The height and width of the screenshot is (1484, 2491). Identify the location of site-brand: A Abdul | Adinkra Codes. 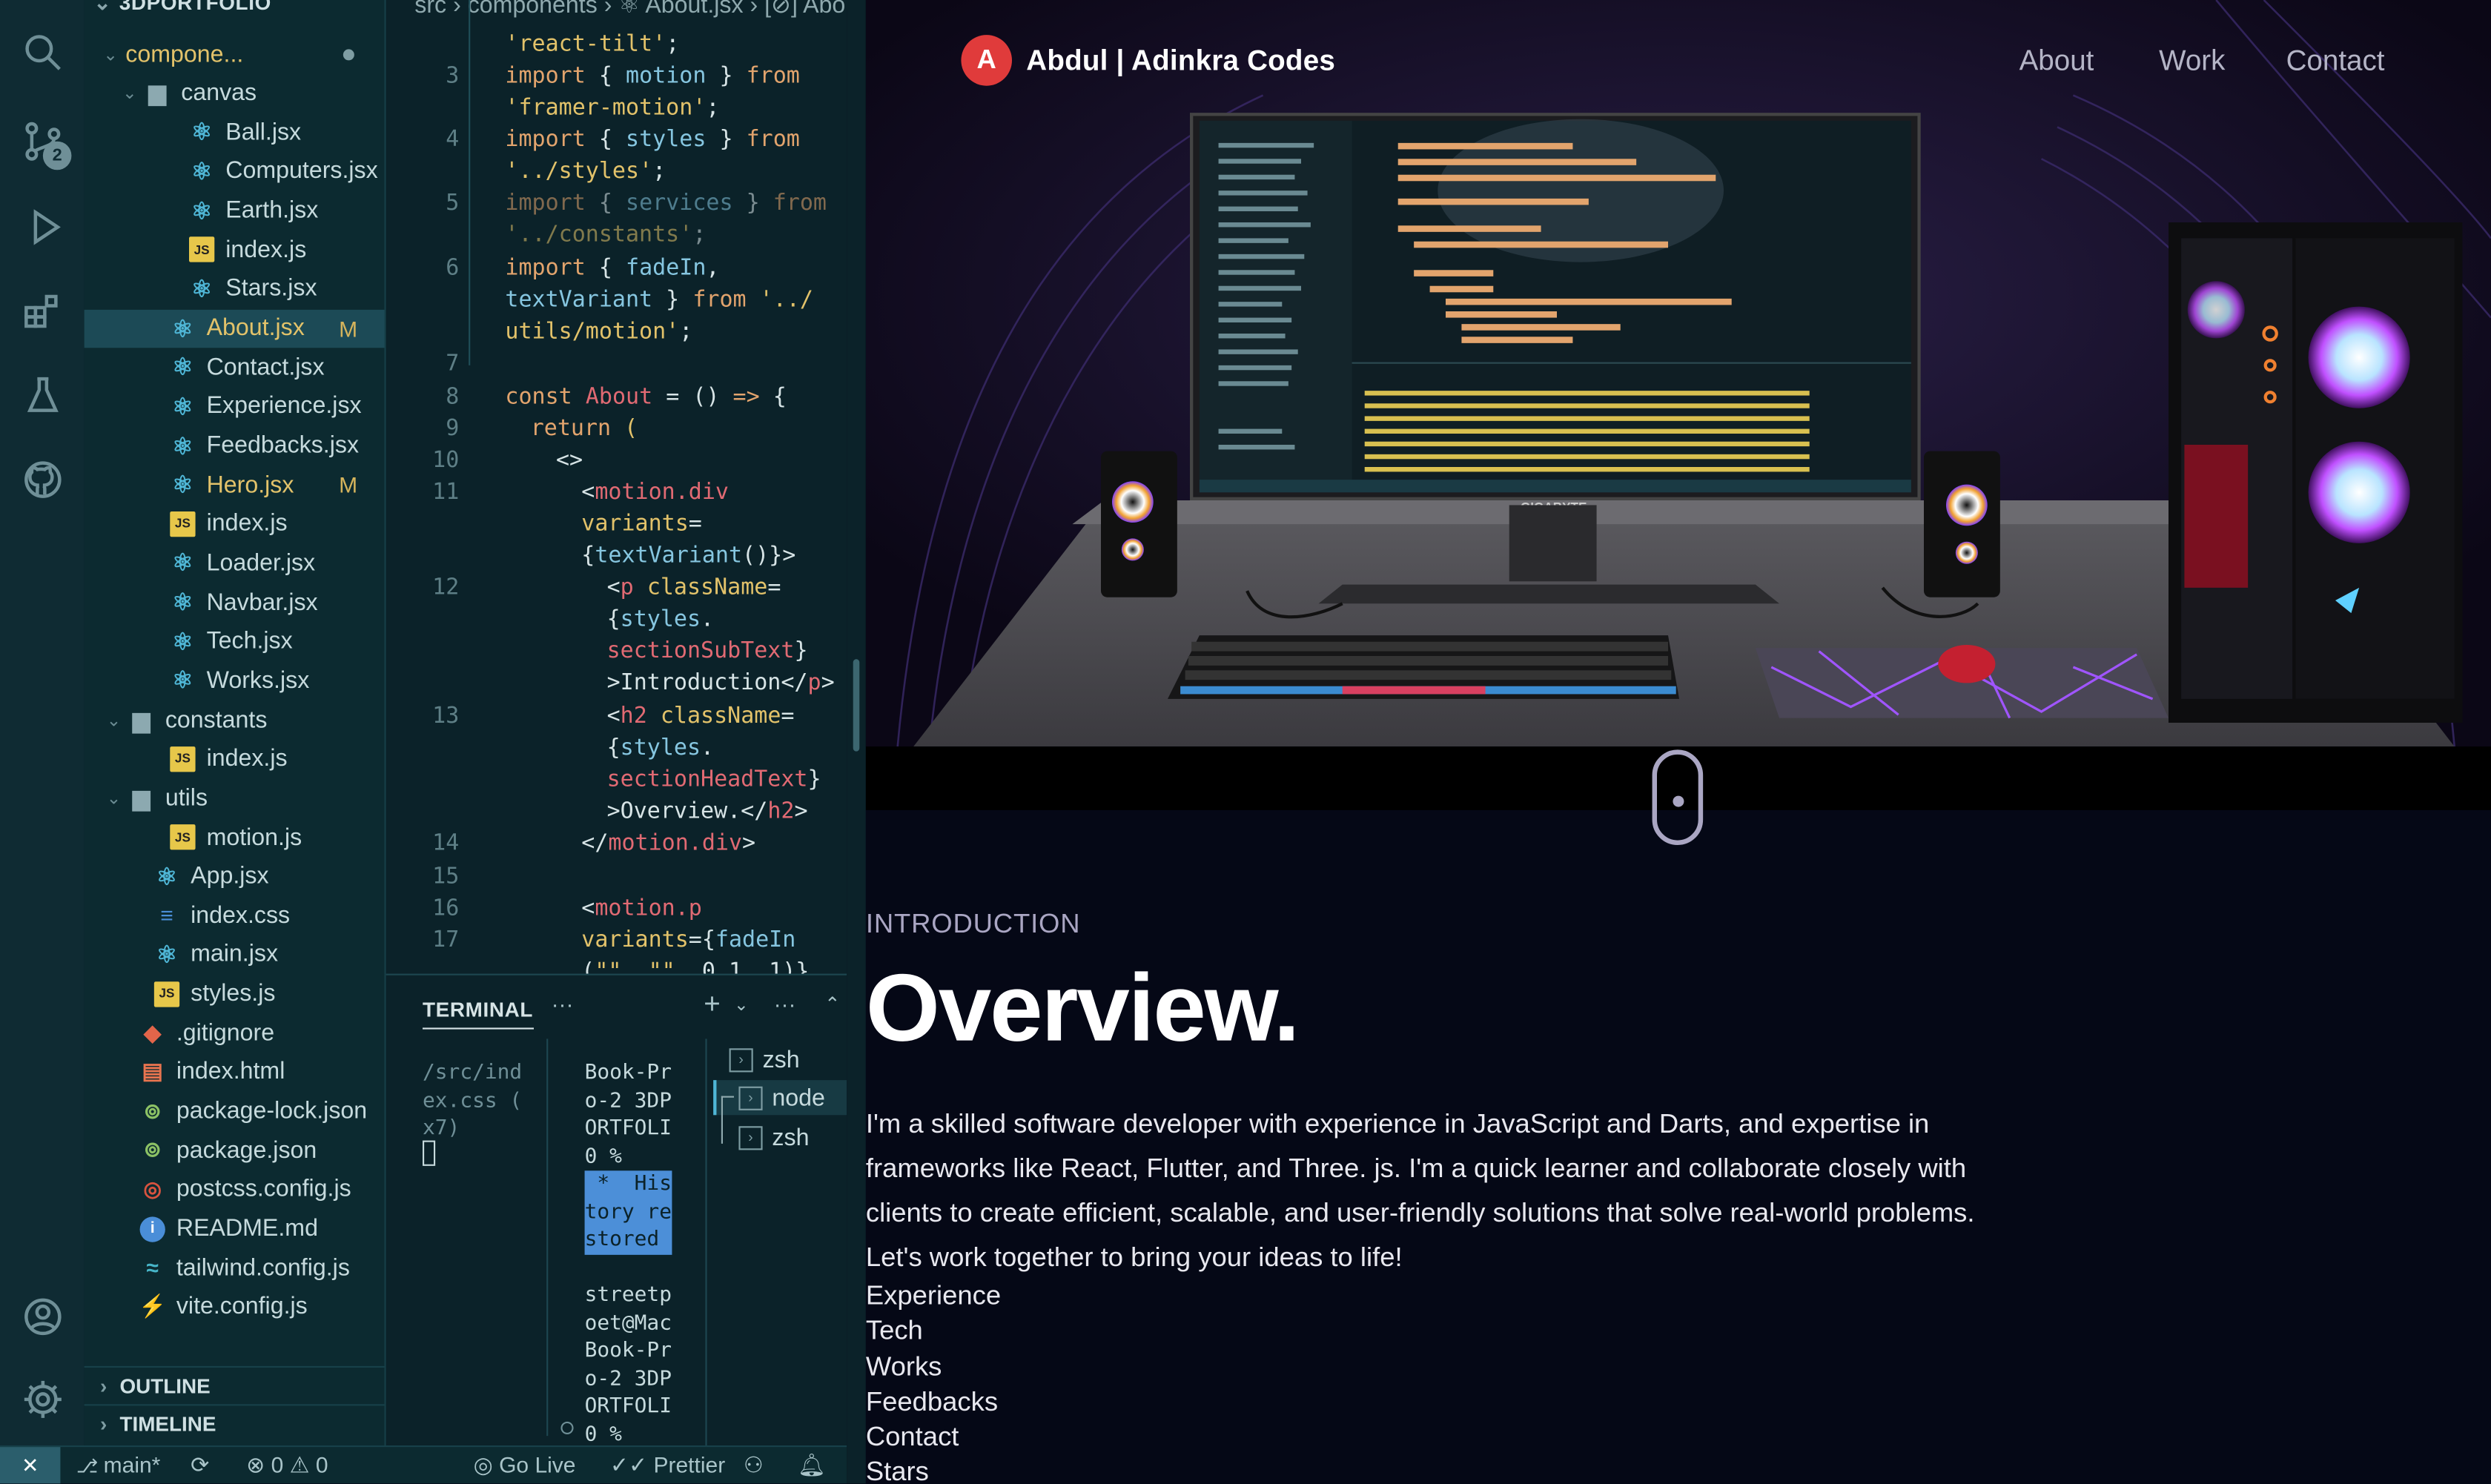
(1148, 60).